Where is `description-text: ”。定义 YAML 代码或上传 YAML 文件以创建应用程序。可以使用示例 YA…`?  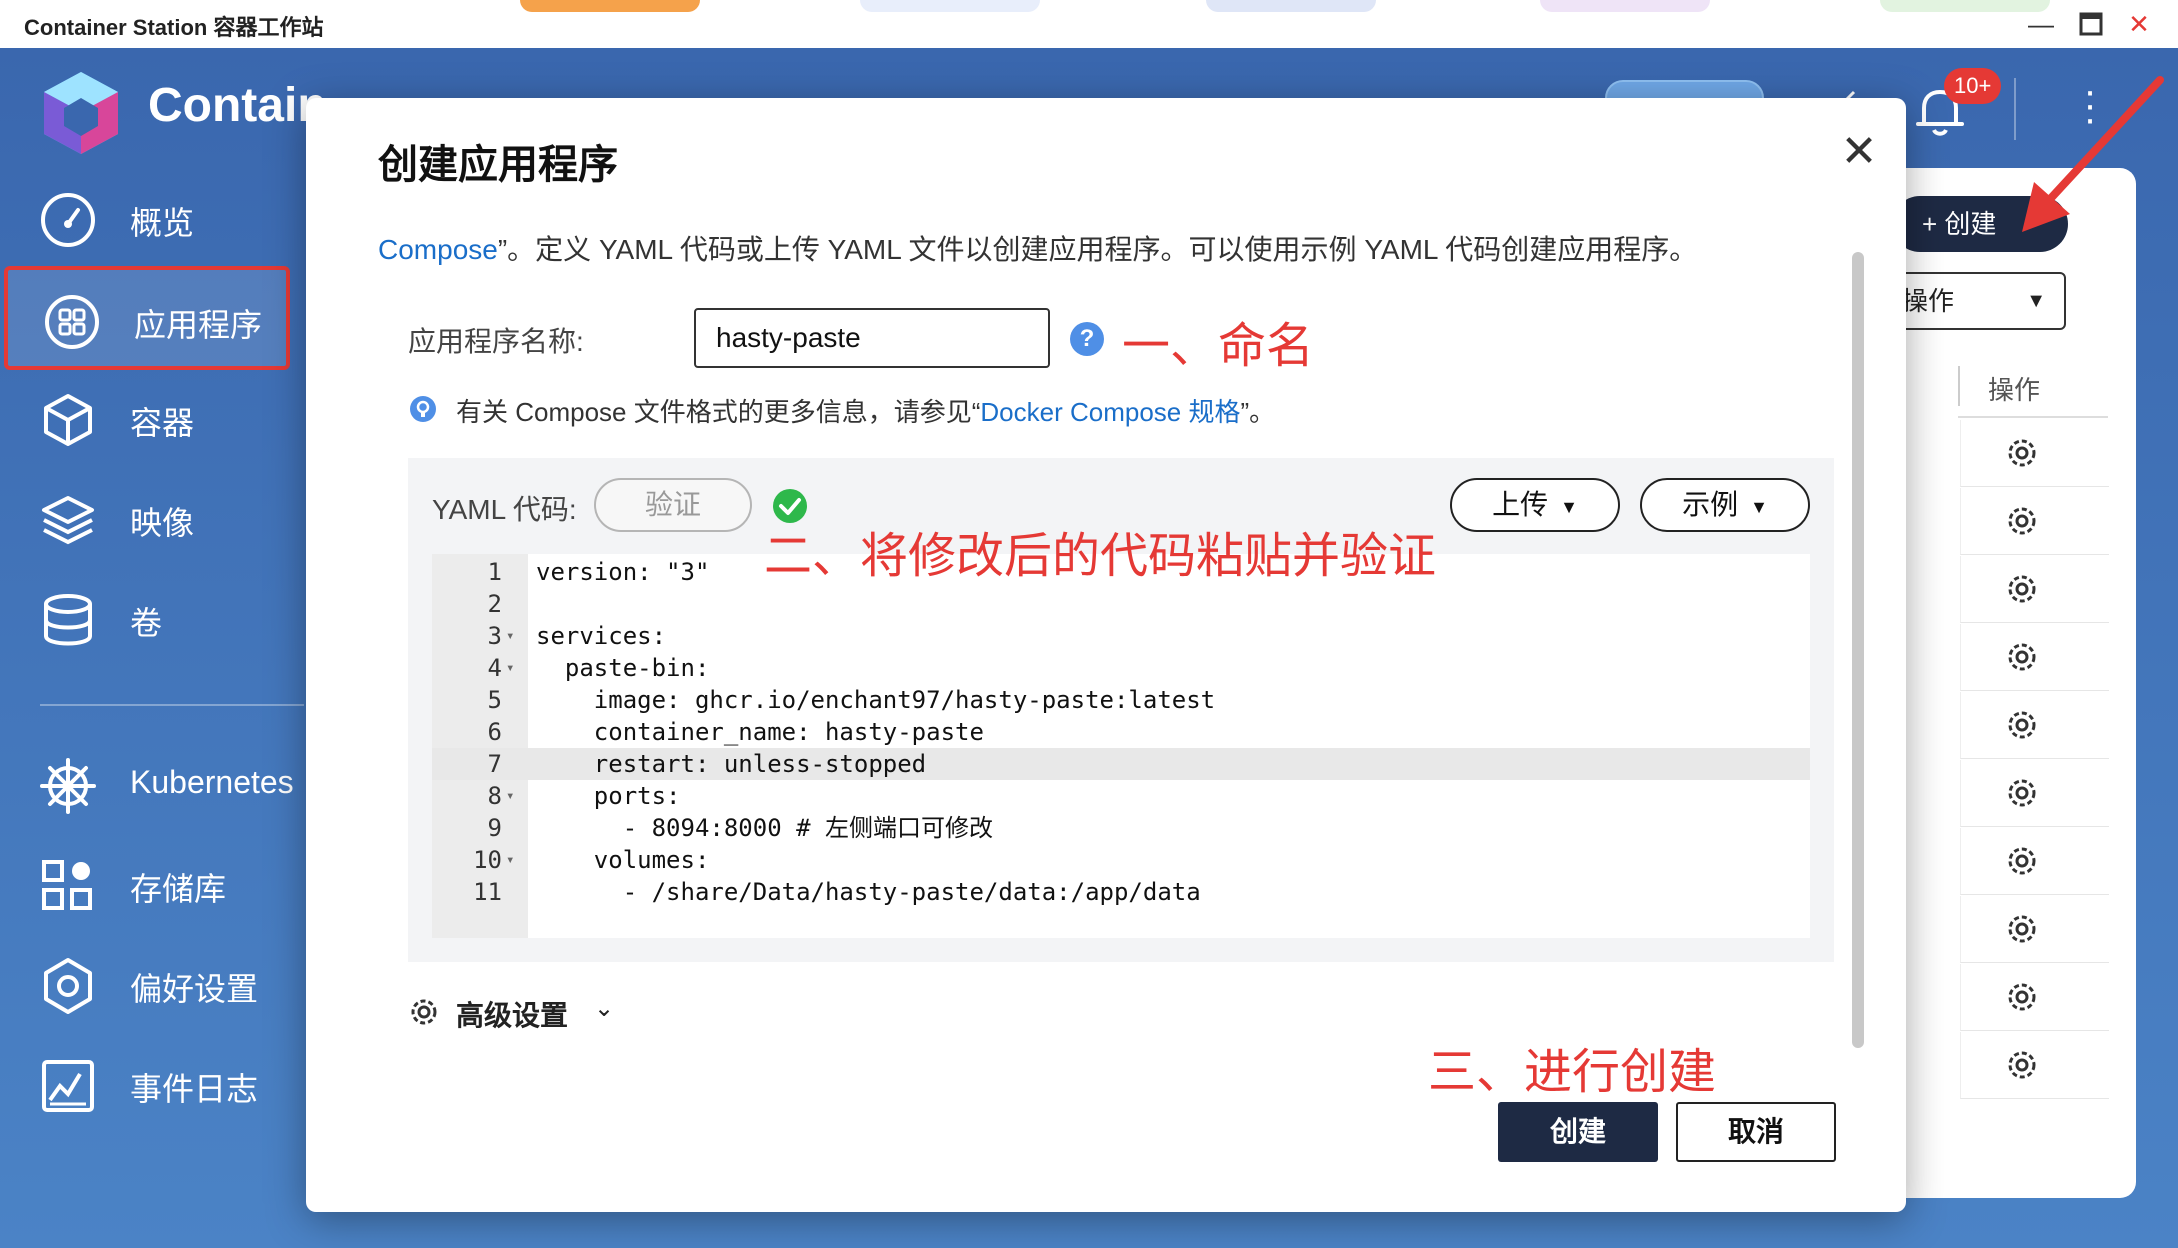 description-text: ”。定义 YAML 代码或上传 YAML 文件以创建应用程序。可以使用示例 YA… is located at coordinates (1097, 249).